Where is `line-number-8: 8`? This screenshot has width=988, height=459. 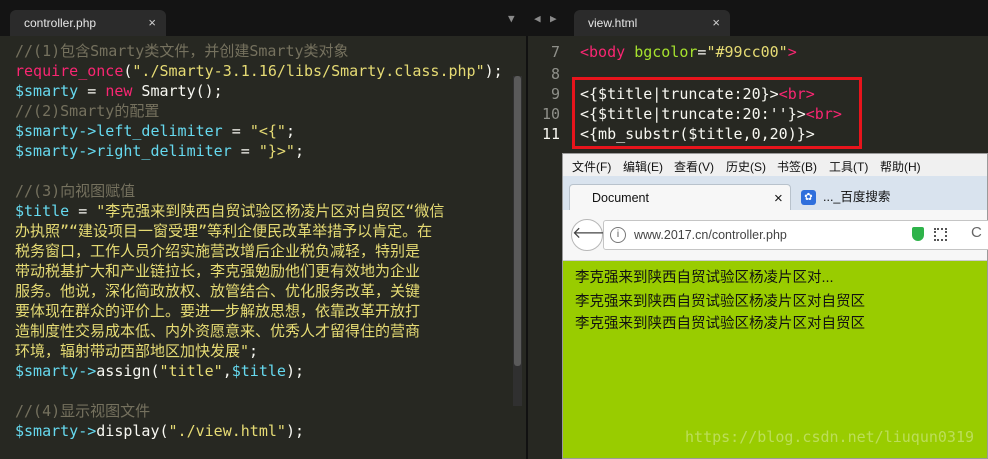 line-number-8: 8 is located at coordinates (555, 74).